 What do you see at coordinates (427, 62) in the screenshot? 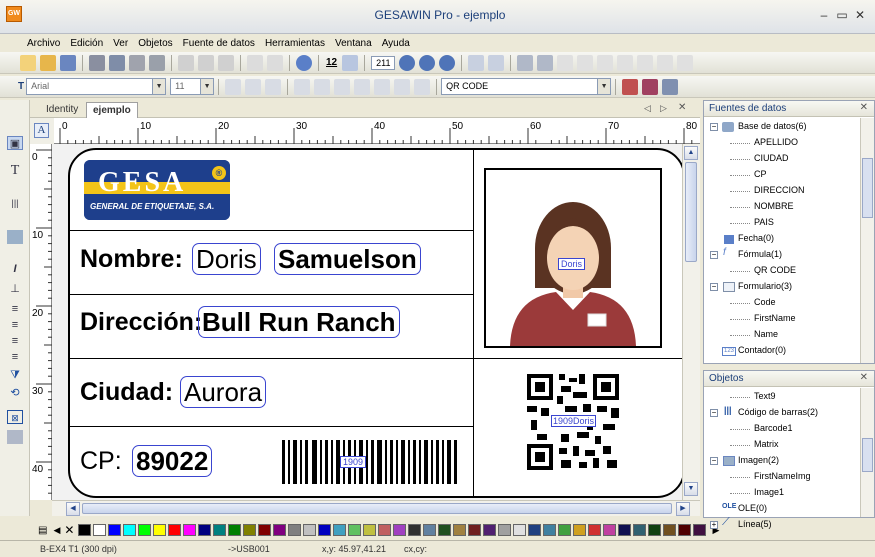
I see `zoom-out-icon` at bounding box center [427, 62].